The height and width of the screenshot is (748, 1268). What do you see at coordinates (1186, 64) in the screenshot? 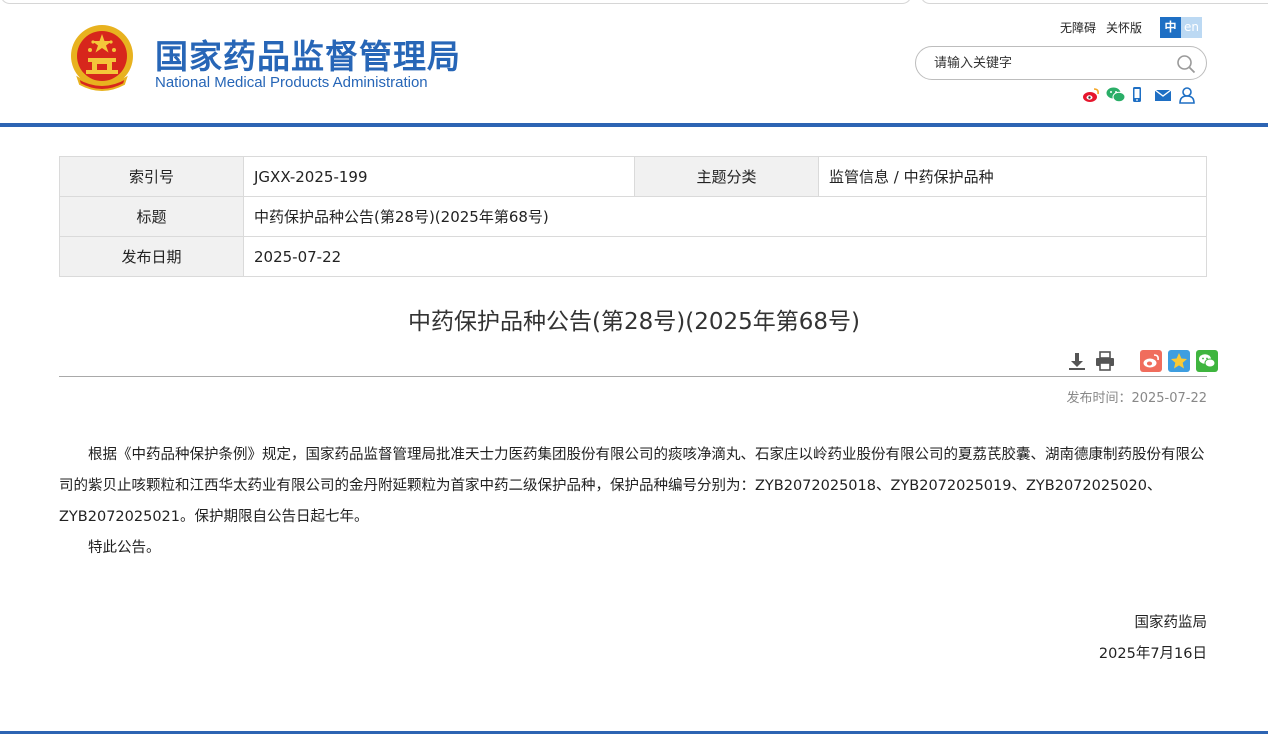
I see `search-icon` at bounding box center [1186, 64].